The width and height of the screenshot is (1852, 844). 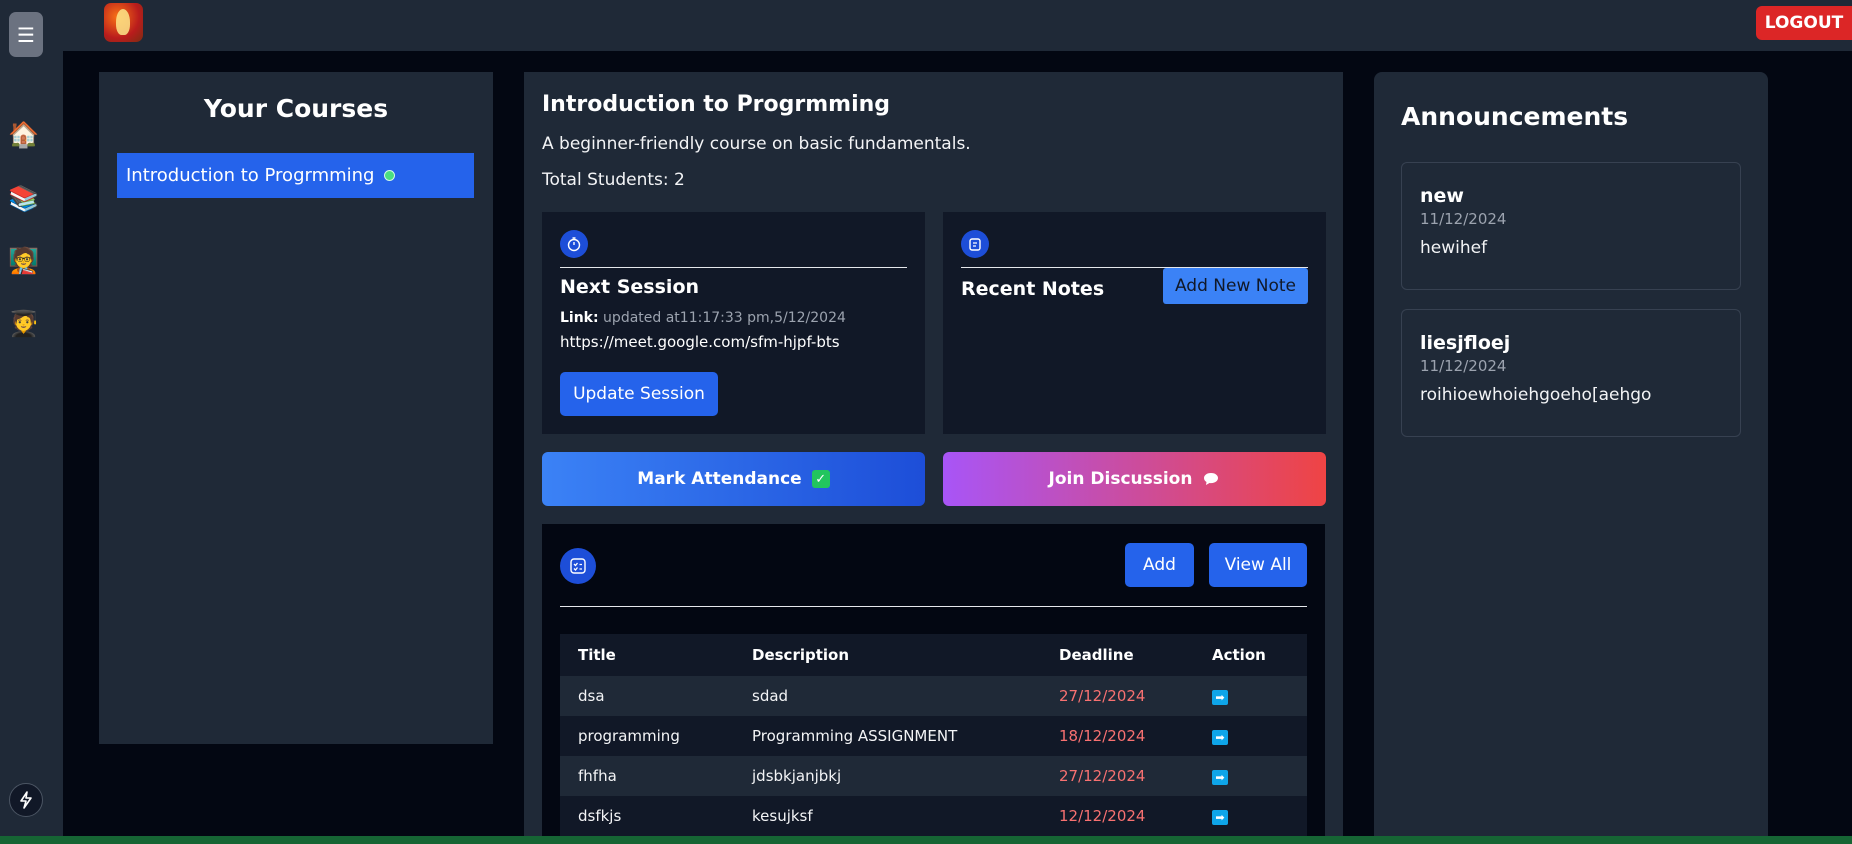 What do you see at coordinates (23, 199) in the screenshot?
I see `books-icon: 📚` at bounding box center [23, 199].